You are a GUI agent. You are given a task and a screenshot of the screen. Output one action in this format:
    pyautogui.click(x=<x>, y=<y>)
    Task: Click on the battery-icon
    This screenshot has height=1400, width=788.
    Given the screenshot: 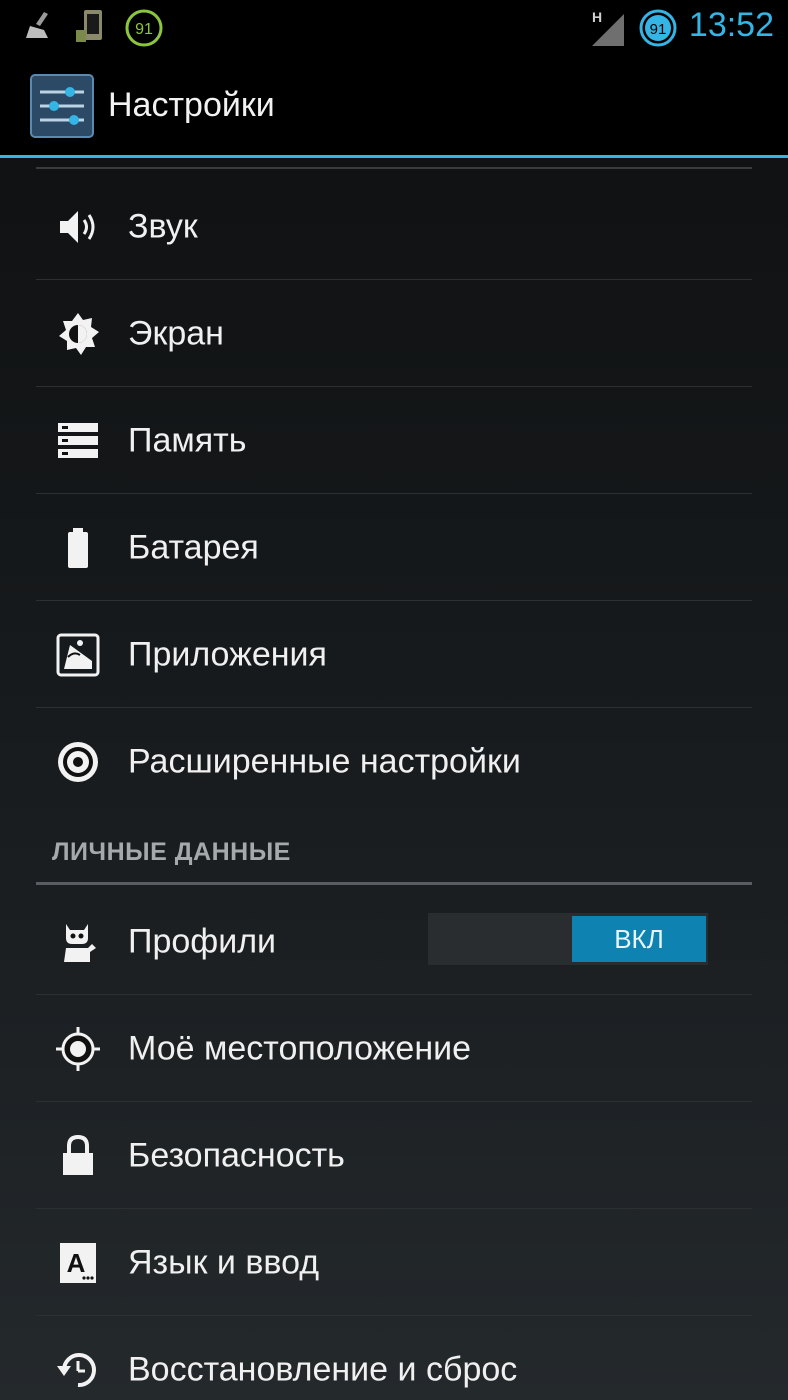 What is the action you would take?
    pyautogui.click(x=78, y=548)
    